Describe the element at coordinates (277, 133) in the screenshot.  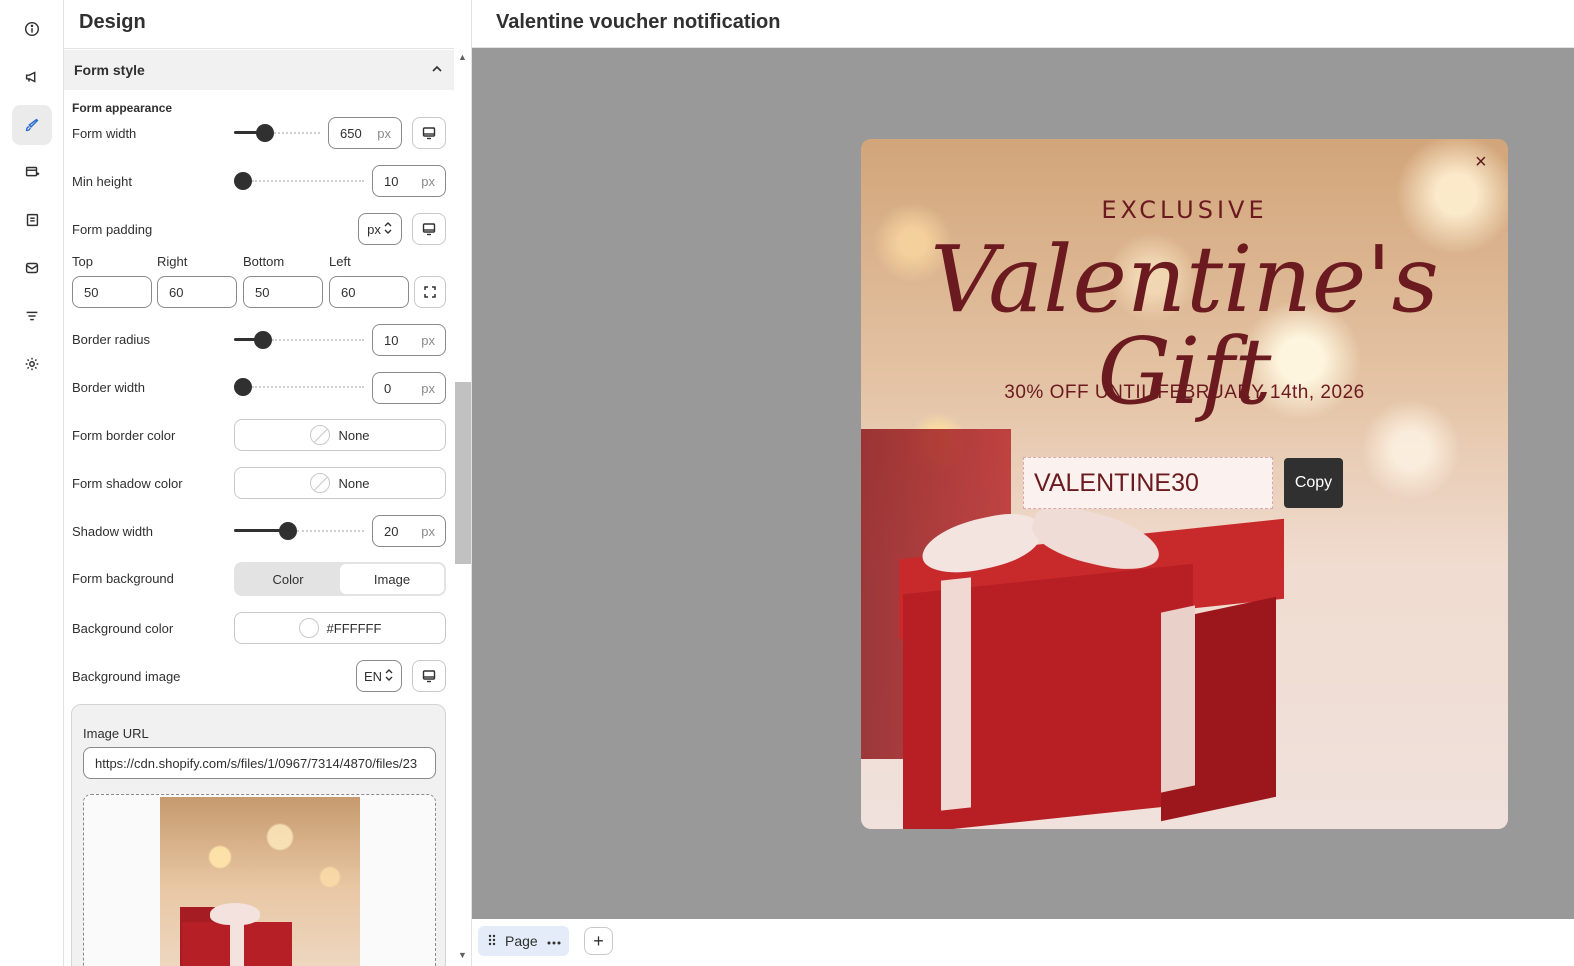
I see `form-width-slider` at that location.